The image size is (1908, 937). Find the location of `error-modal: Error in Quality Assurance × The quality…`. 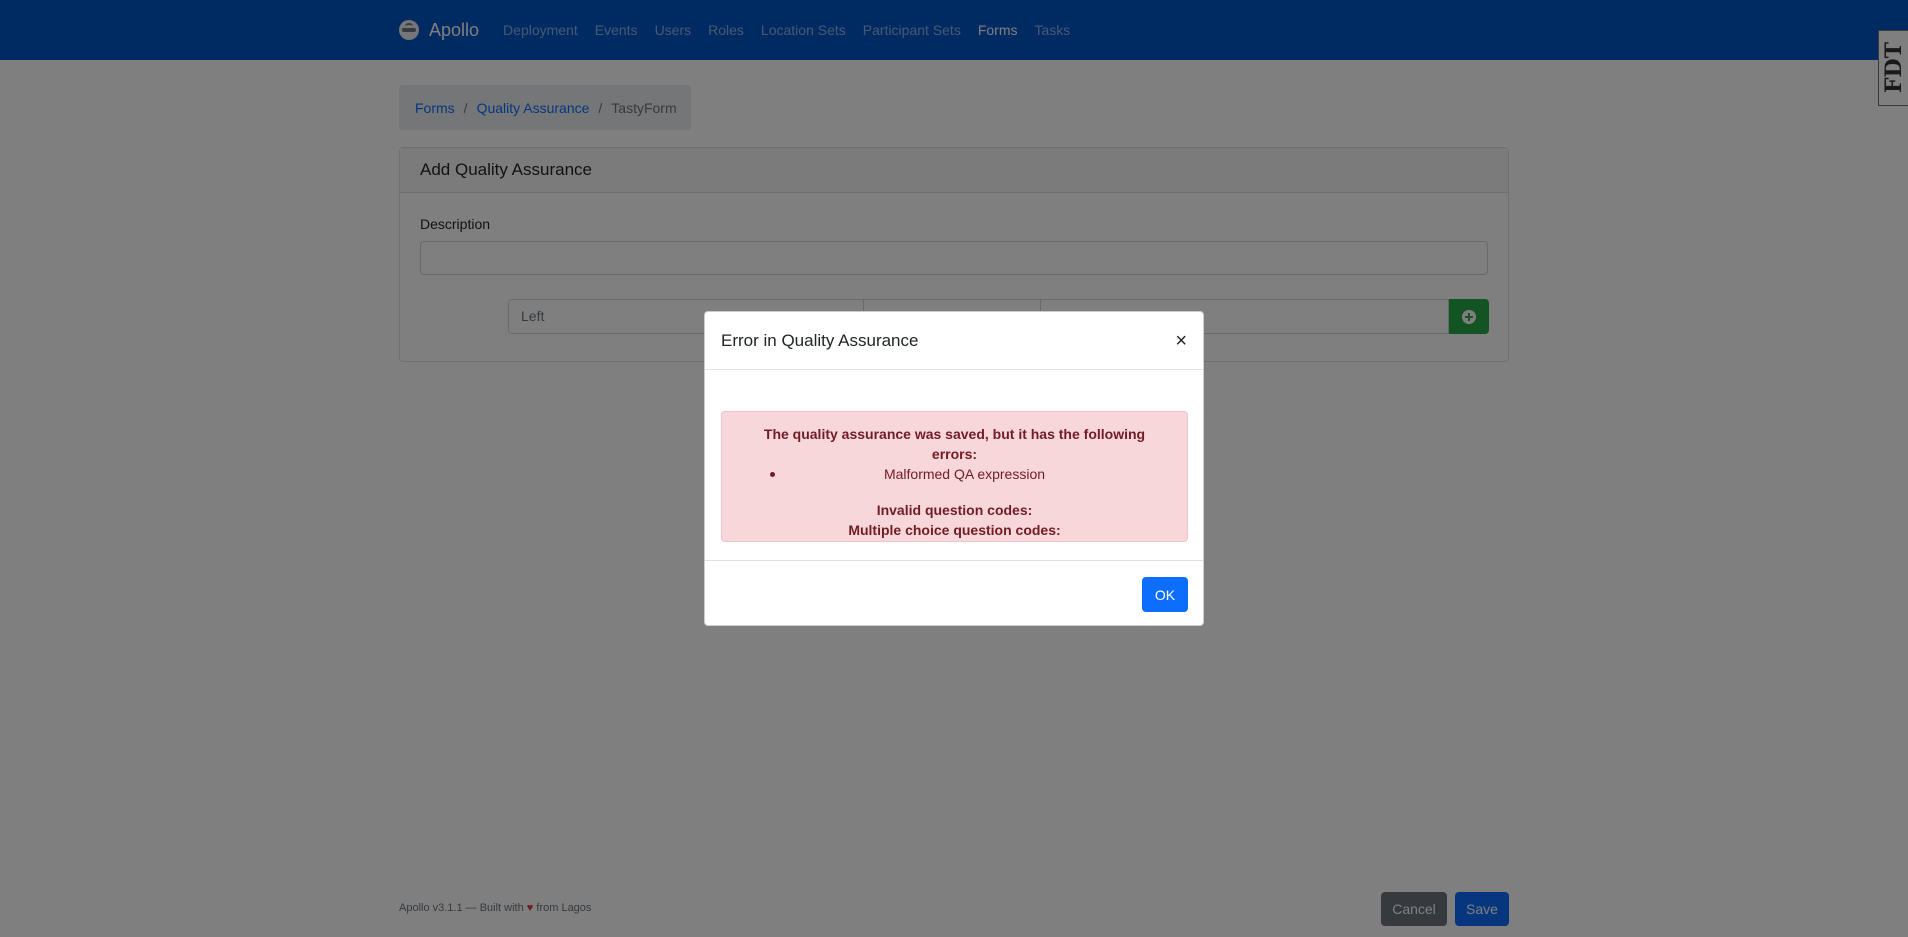

error-modal: Error in Quality Assurance × The quality… is located at coordinates (954, 468).